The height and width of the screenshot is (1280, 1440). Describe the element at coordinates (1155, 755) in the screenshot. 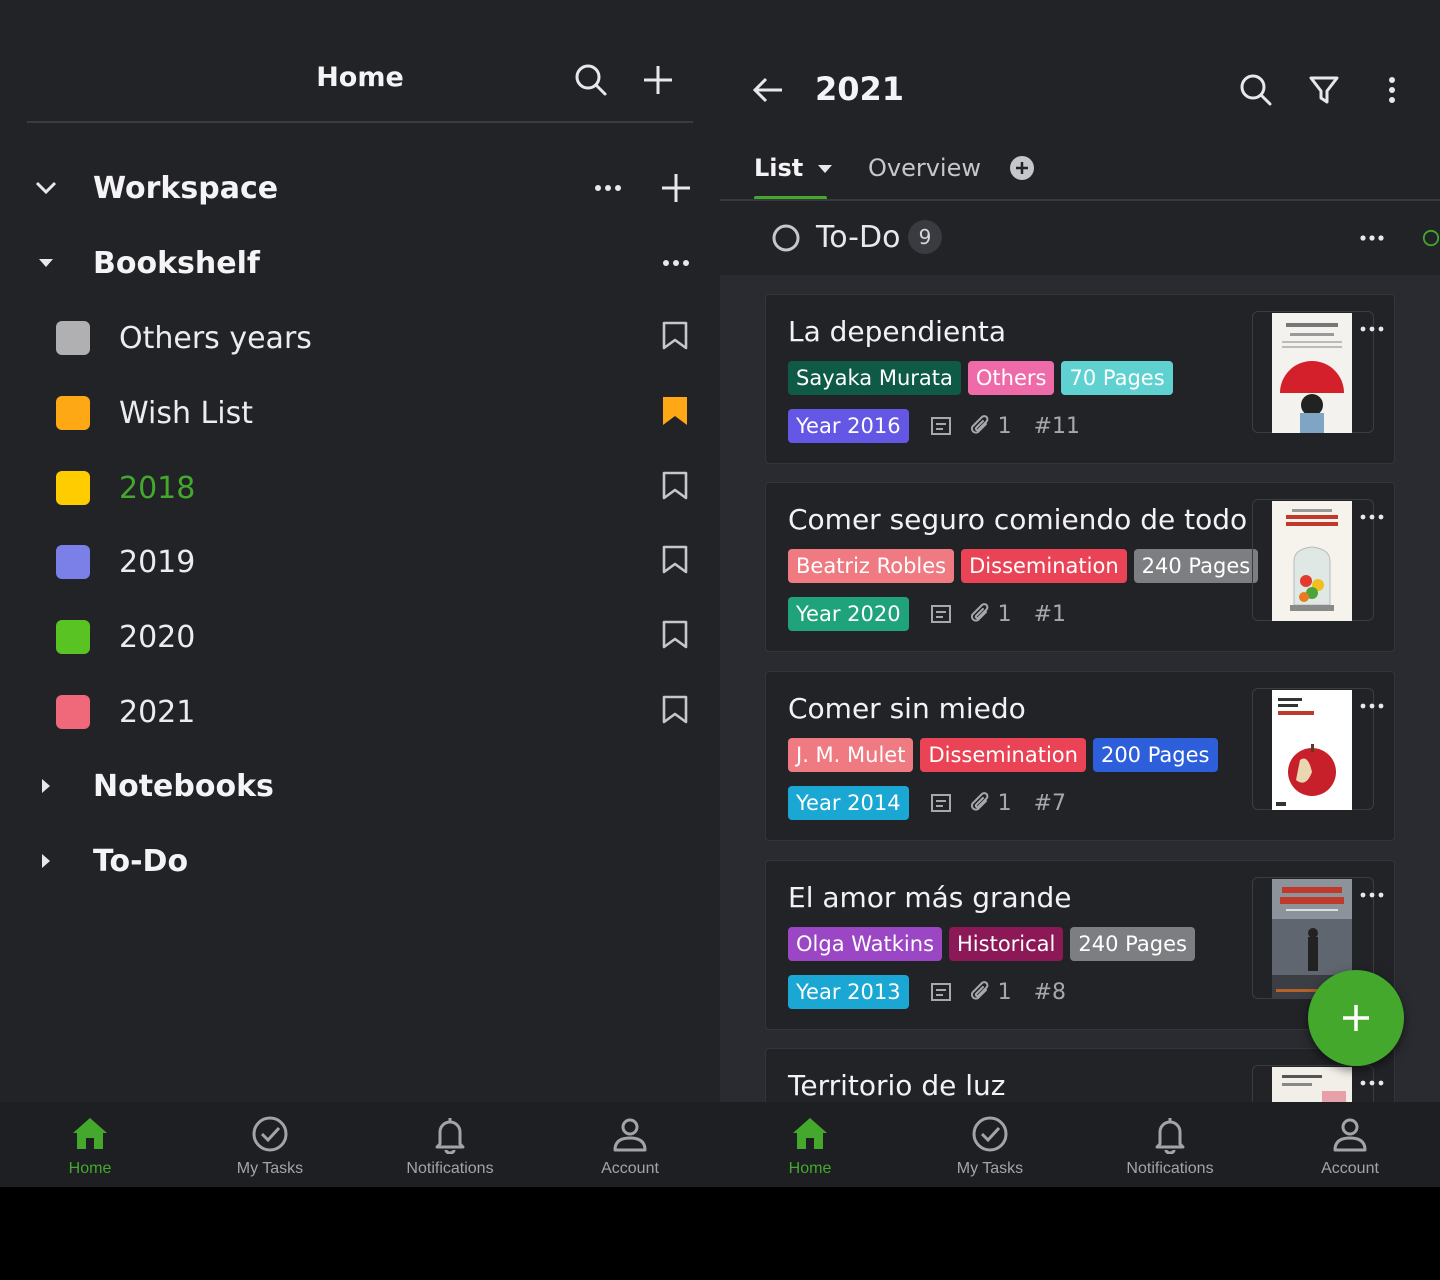

I see `tag: 200 Pages` at that location.